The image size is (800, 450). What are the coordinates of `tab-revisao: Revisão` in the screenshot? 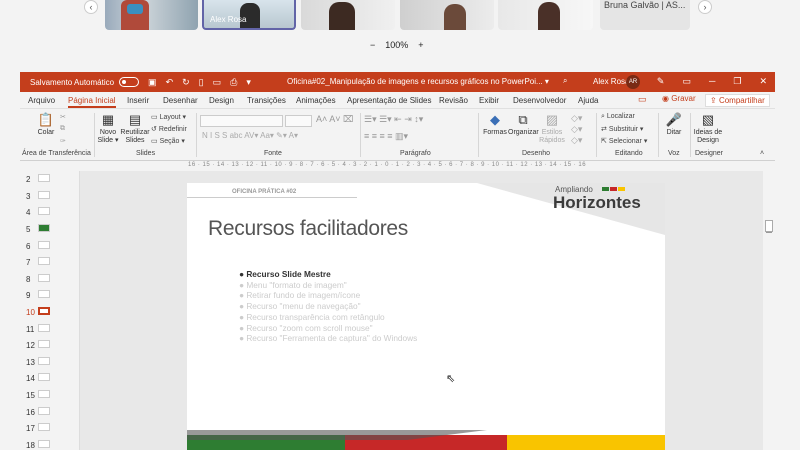 It's located at (453, 100).